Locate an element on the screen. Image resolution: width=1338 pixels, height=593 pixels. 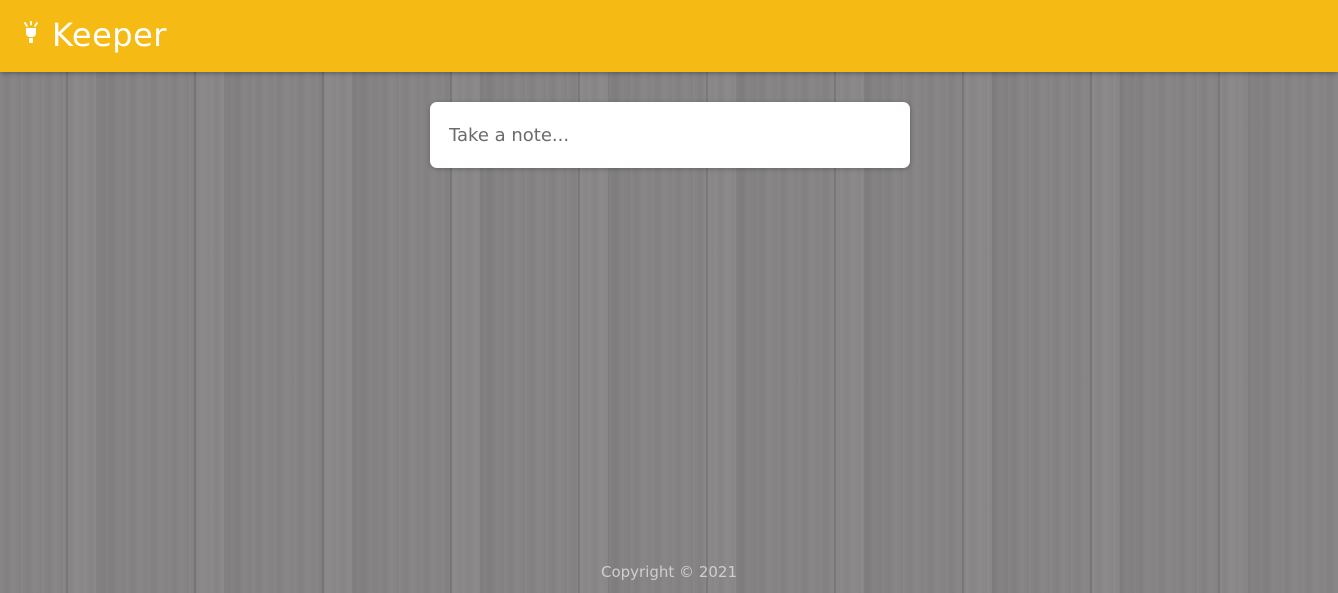
lightbulb-icon is located at coordinates (31, 32).